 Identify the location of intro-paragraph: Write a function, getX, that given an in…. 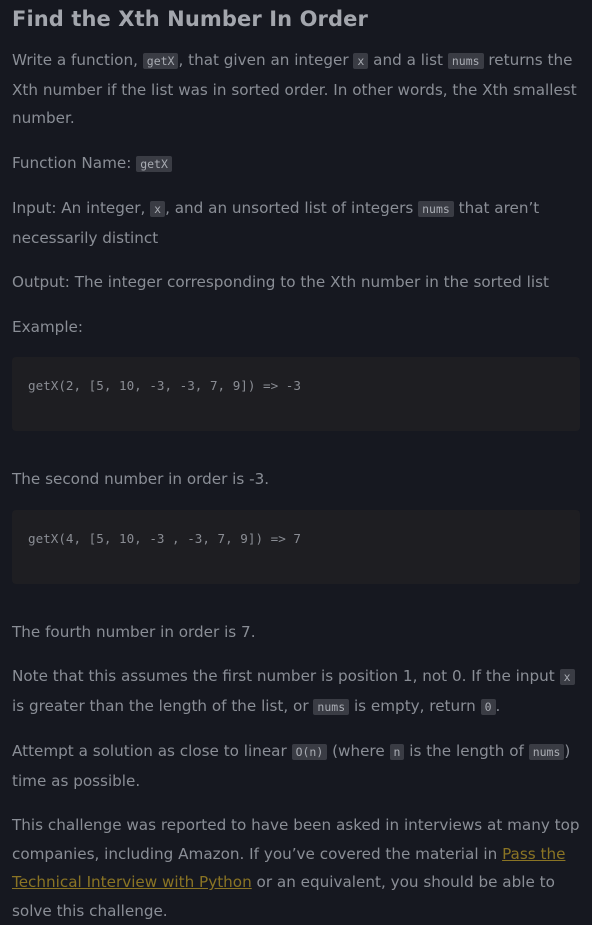
(296, 89).